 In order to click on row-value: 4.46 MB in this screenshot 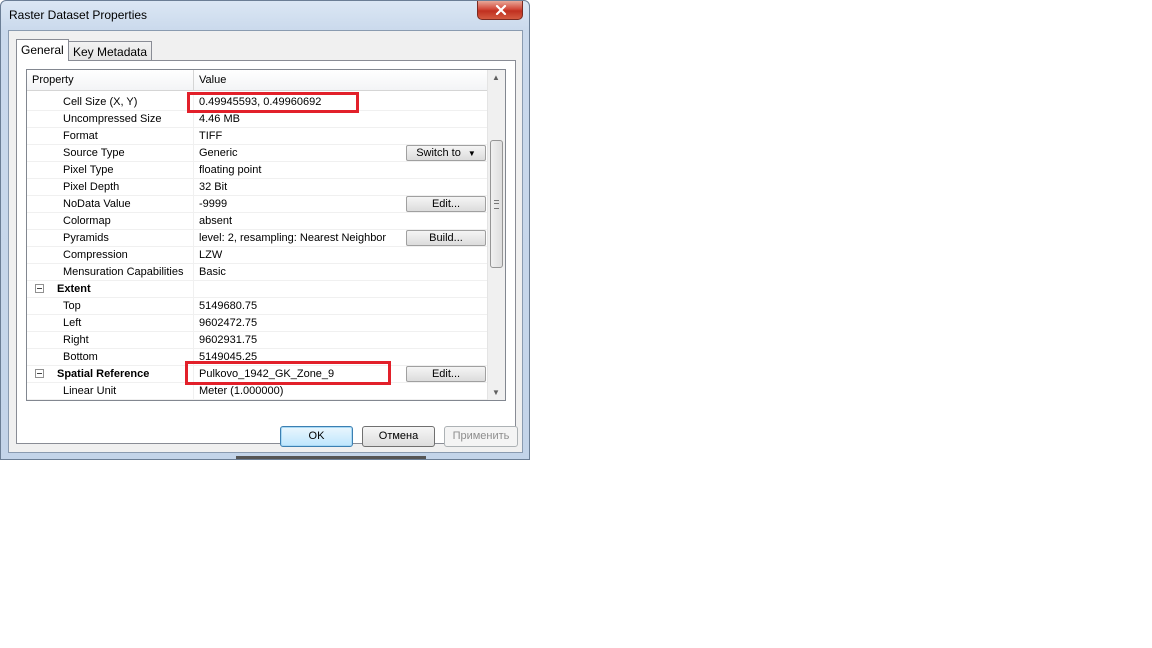, I will do `click(219, 119)`.